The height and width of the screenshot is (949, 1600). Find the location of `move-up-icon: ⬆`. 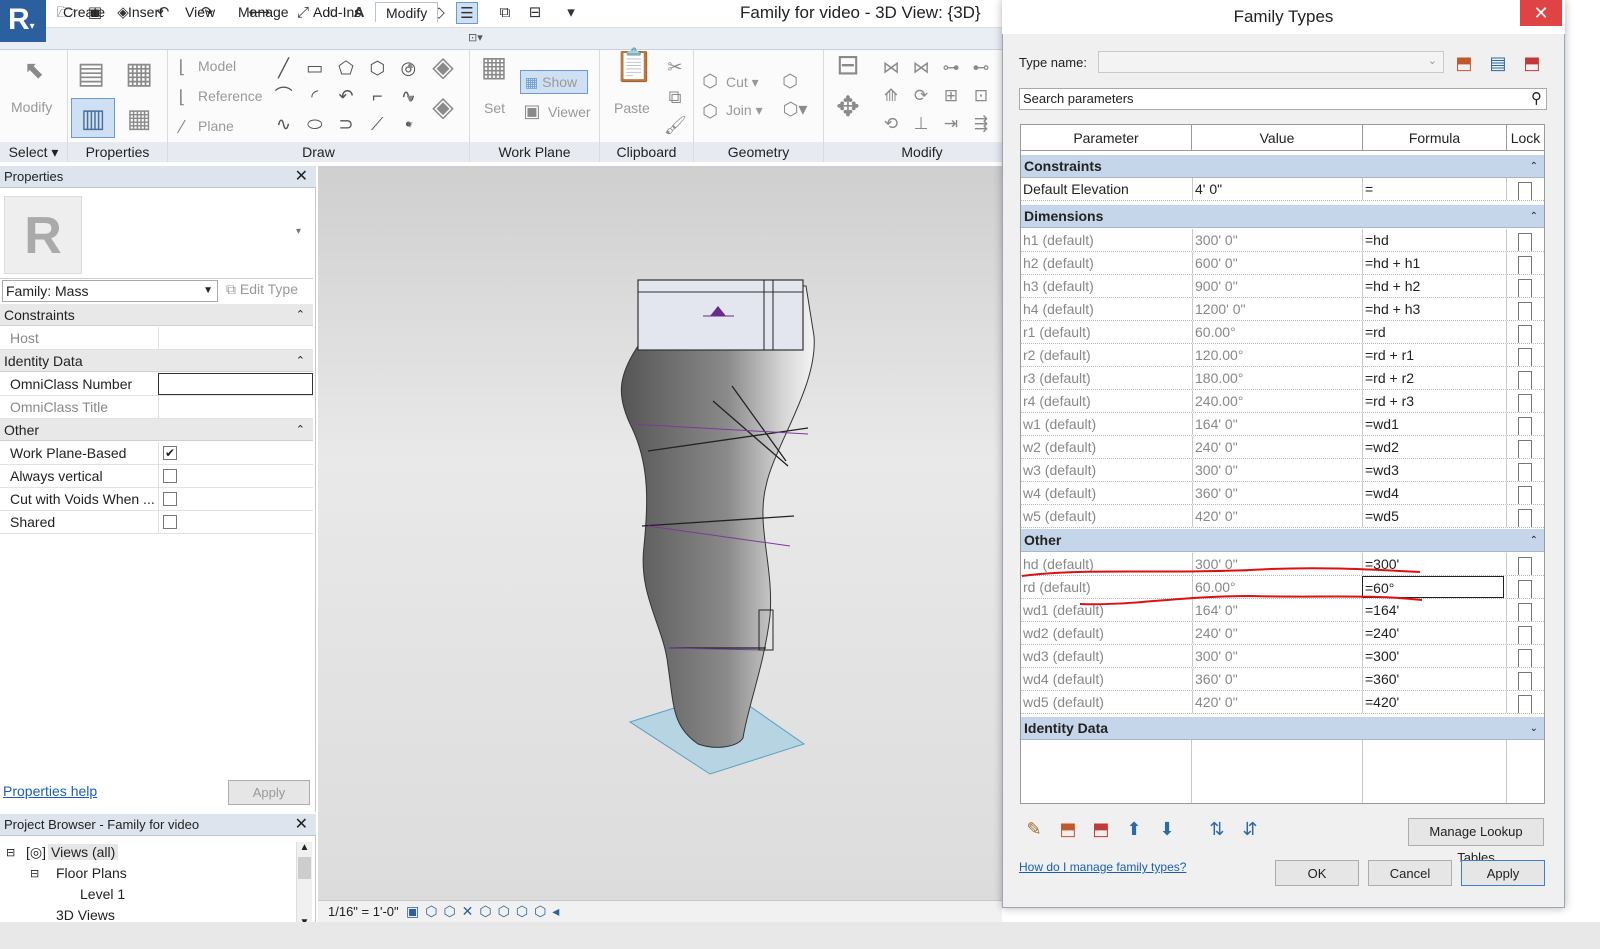

move-up-icon: ⬆ is located at coordinates (1134, 829).